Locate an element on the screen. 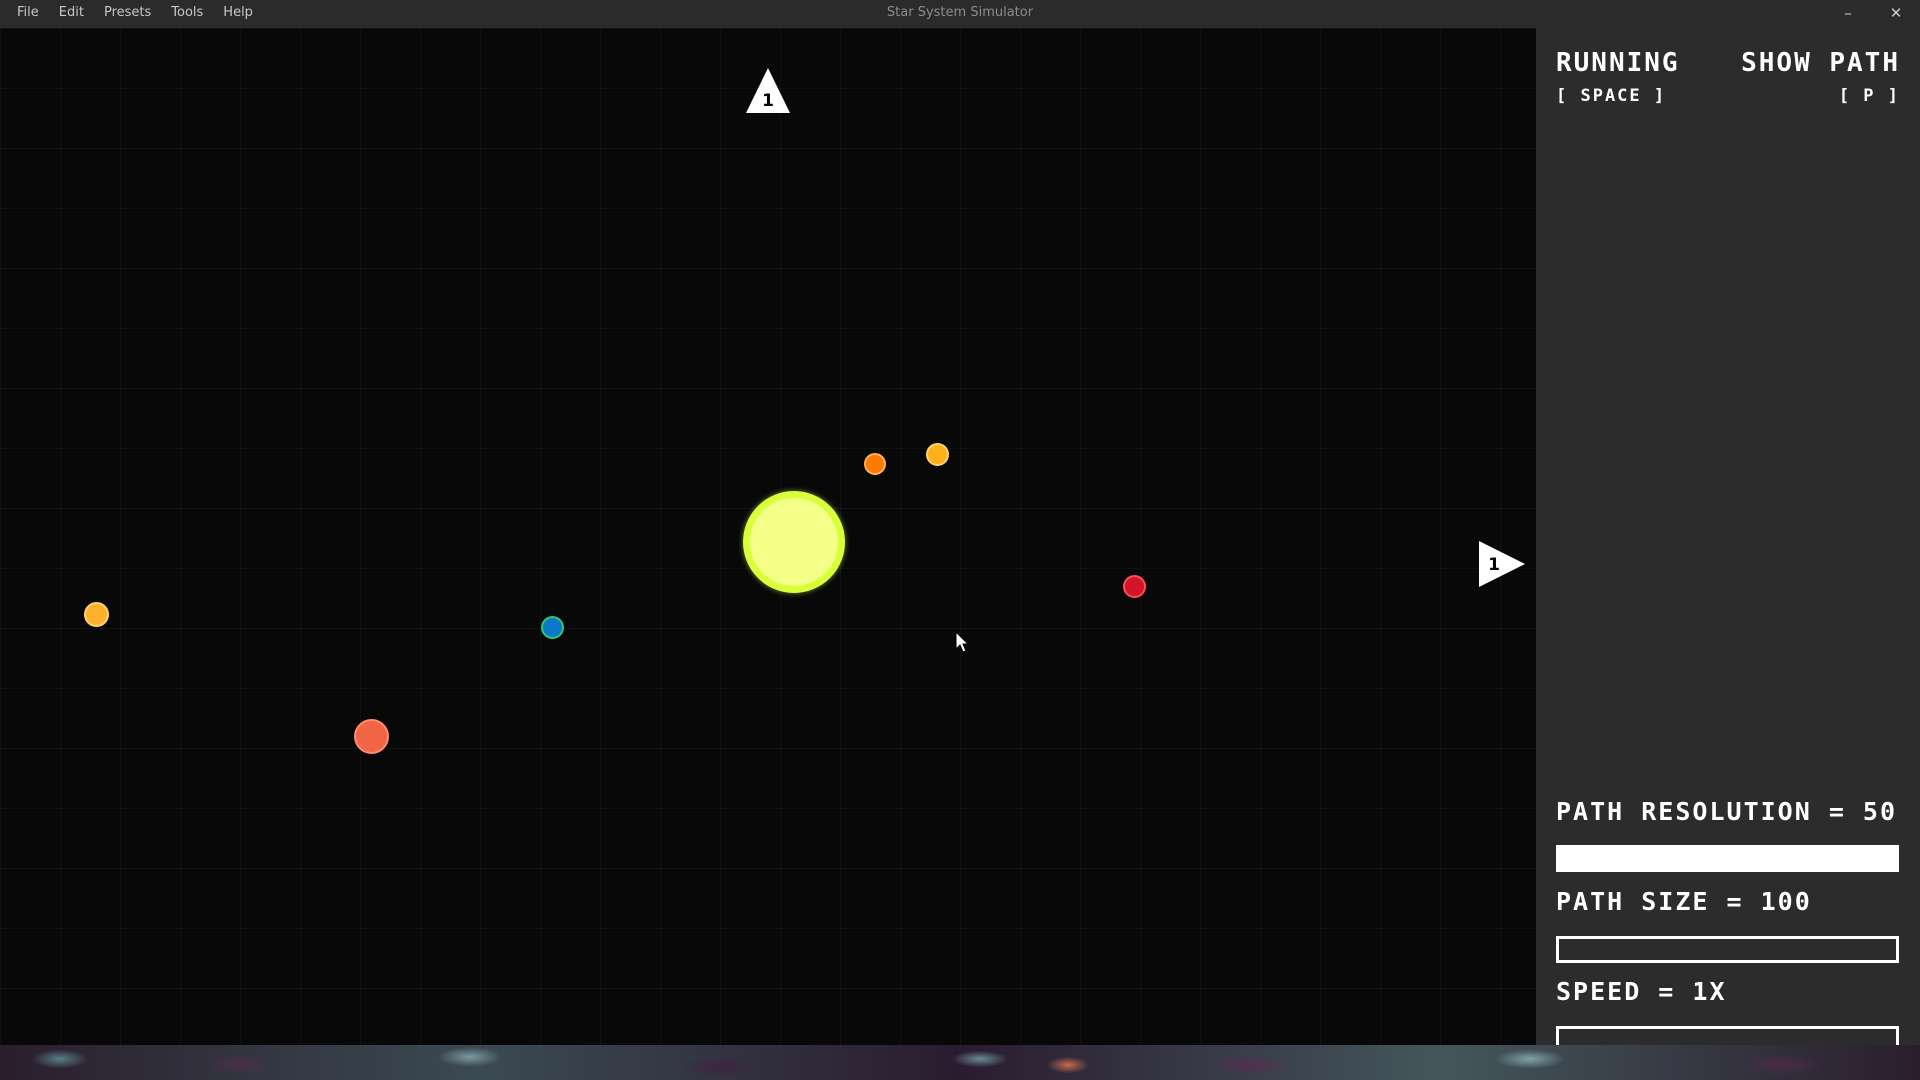 The height and width of the screenshot is (1080, 1920). planet-blue is located at coordinates (552, 627).